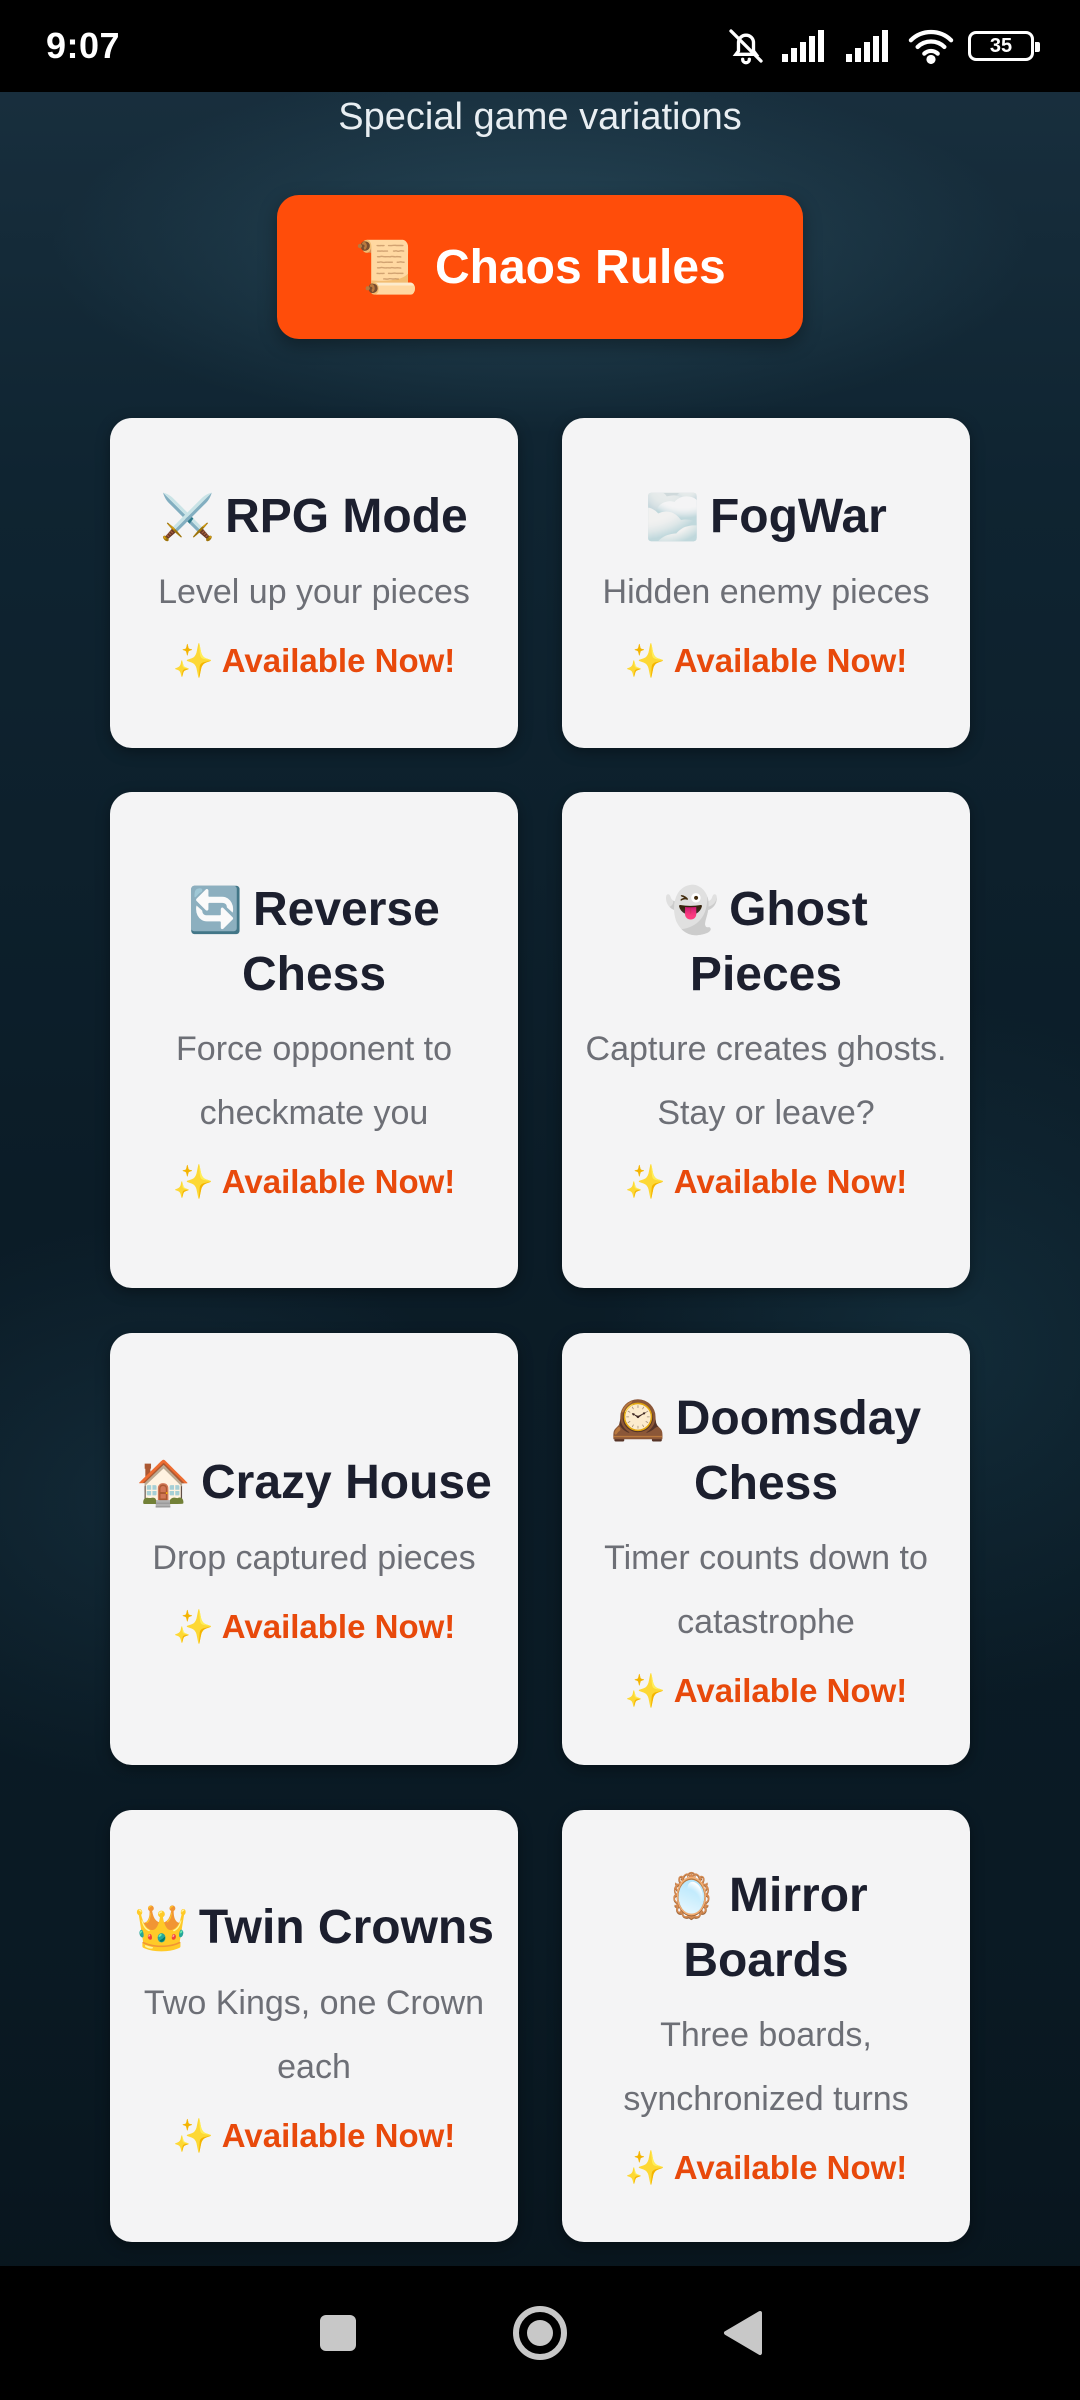  Describe the element at coordinates (580, 267) in the screenshot. I see `chaos-rules-label: Chaos Rules` at that location.